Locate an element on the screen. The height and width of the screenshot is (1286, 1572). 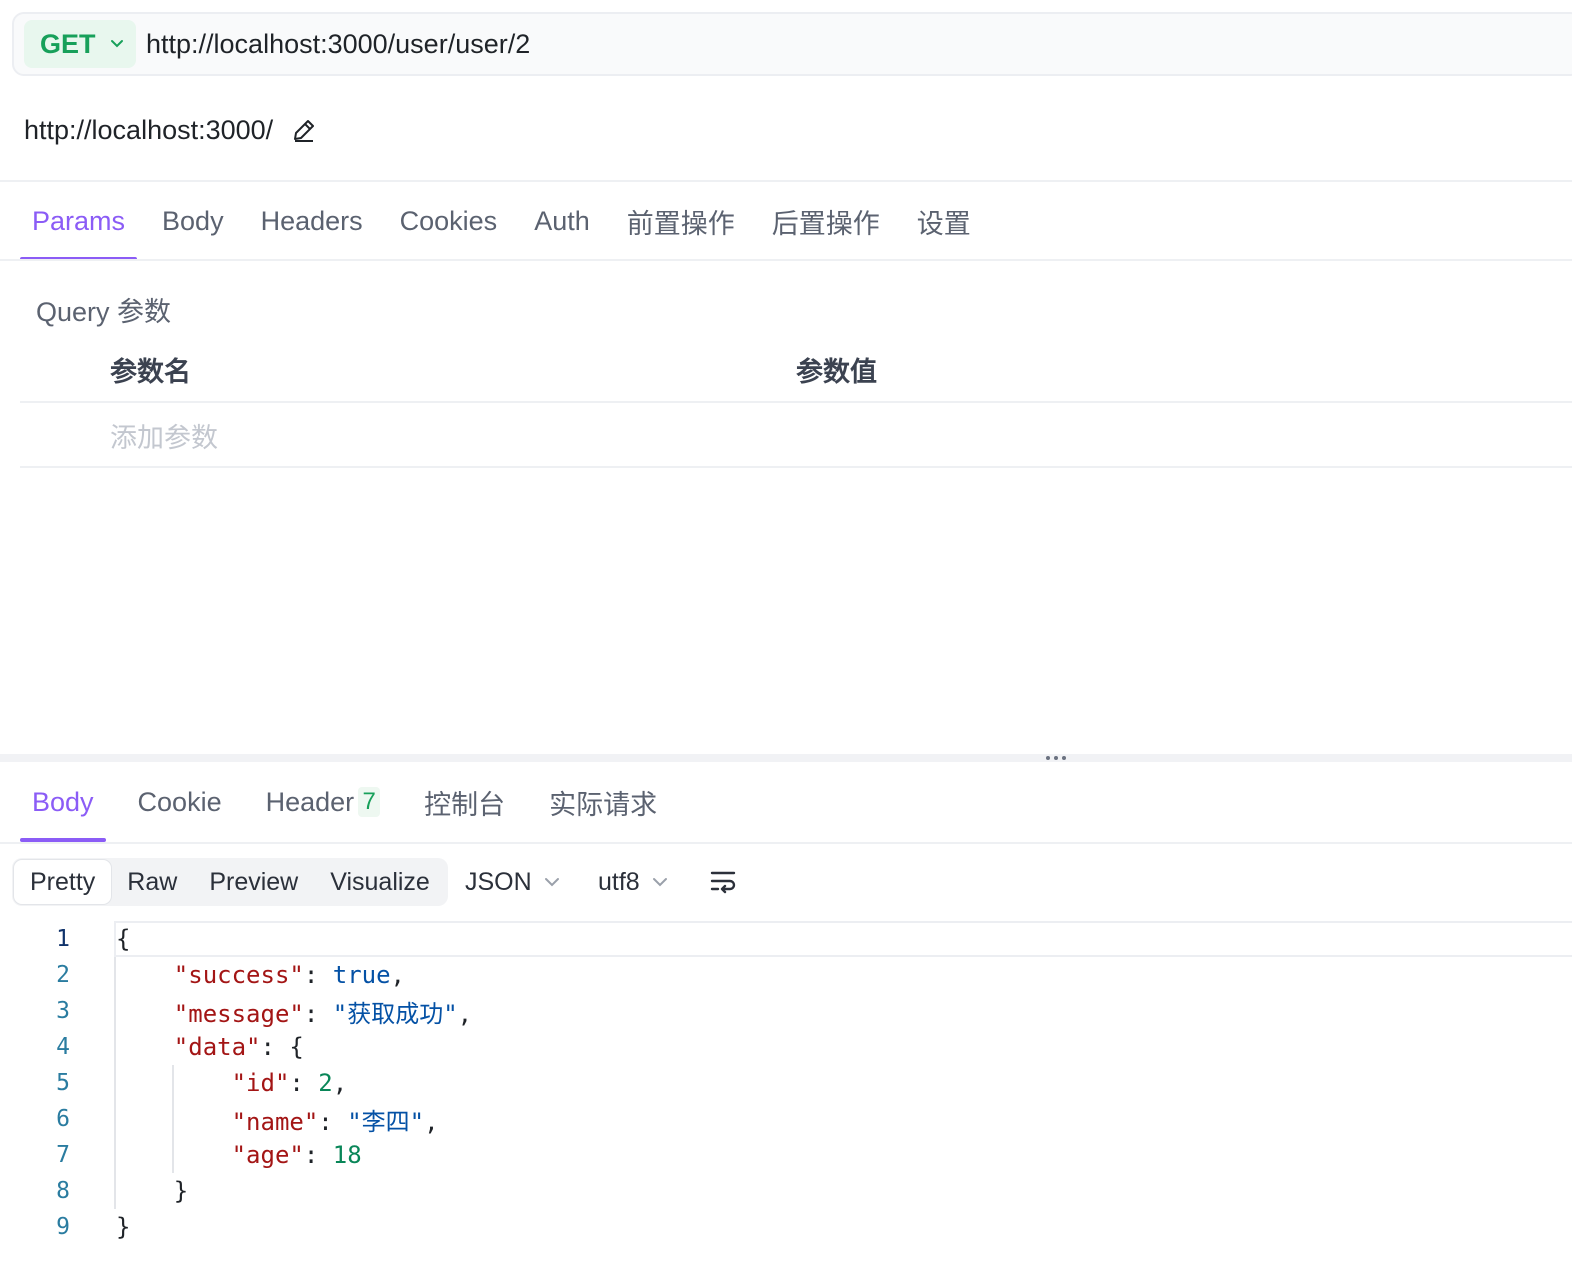
tab-response-cookie: Cookie is located at coordinates (180, 802).